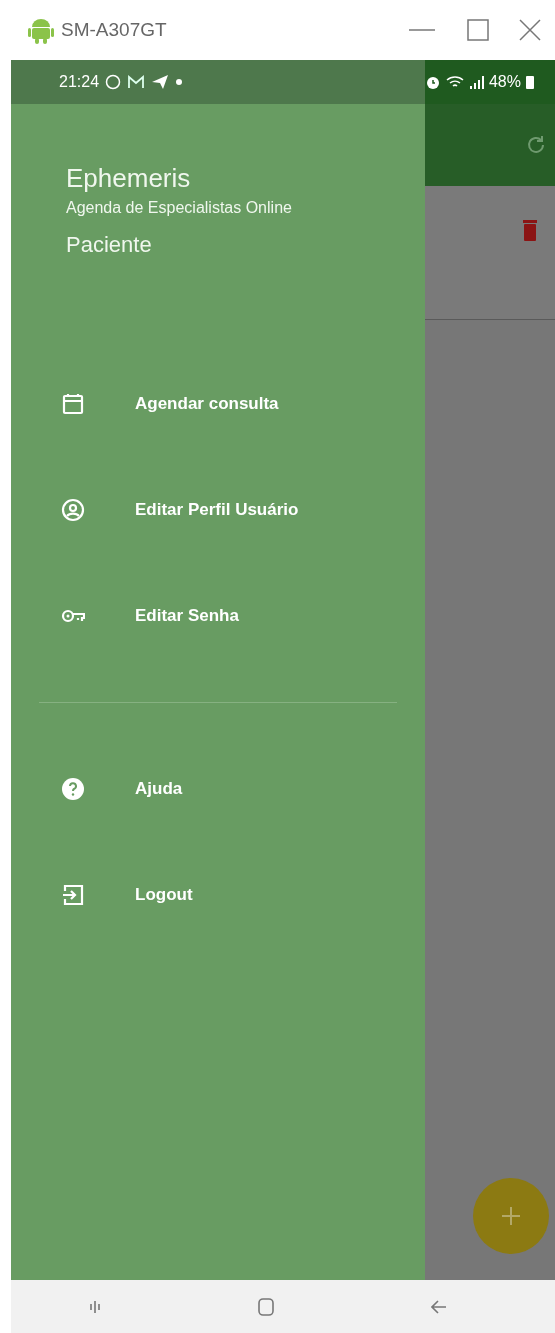 The width and height of the screenshot is (555, 1333). What do you see at coordinates (530, 30) in the screenshot?
I see `close-icon` at bounding box center [530, 30].